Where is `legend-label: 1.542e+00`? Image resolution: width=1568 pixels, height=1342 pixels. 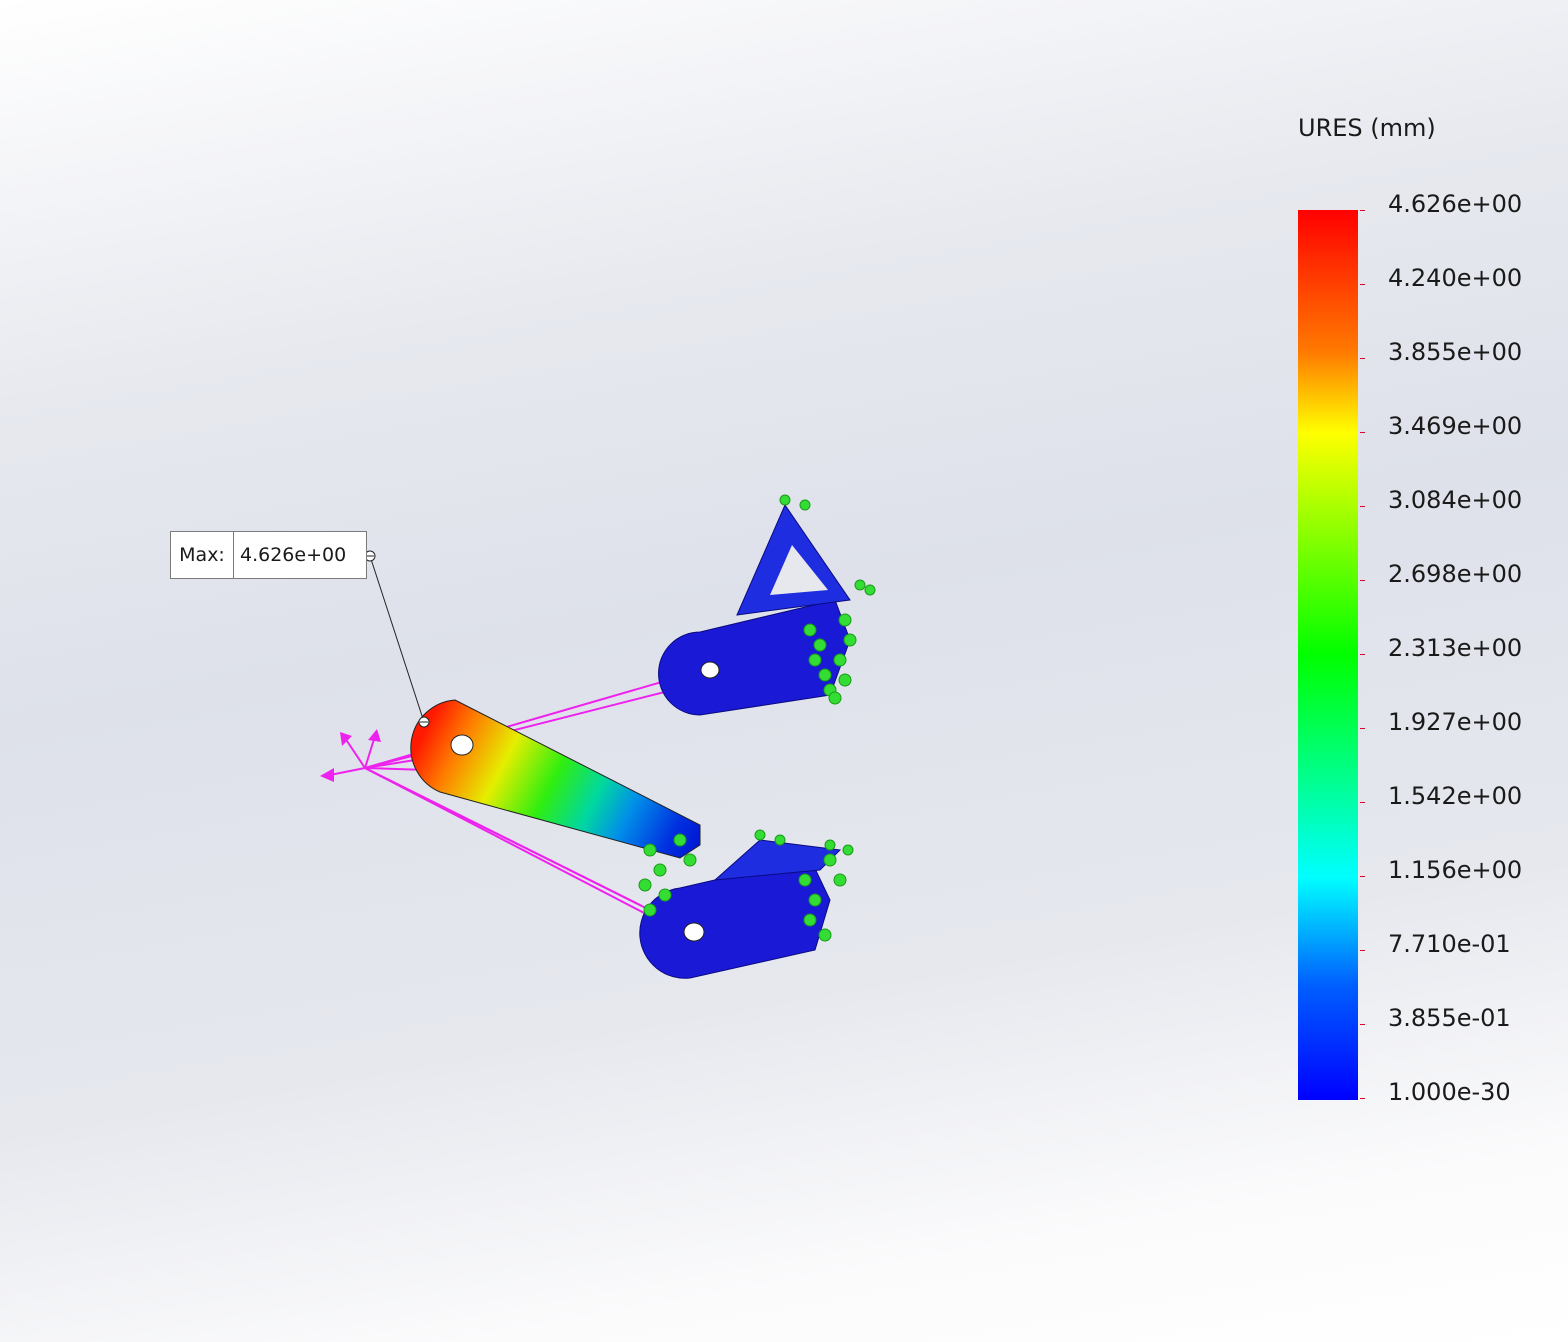
legend-label: 1.542e+00 is located at coordinates (1455, 796).